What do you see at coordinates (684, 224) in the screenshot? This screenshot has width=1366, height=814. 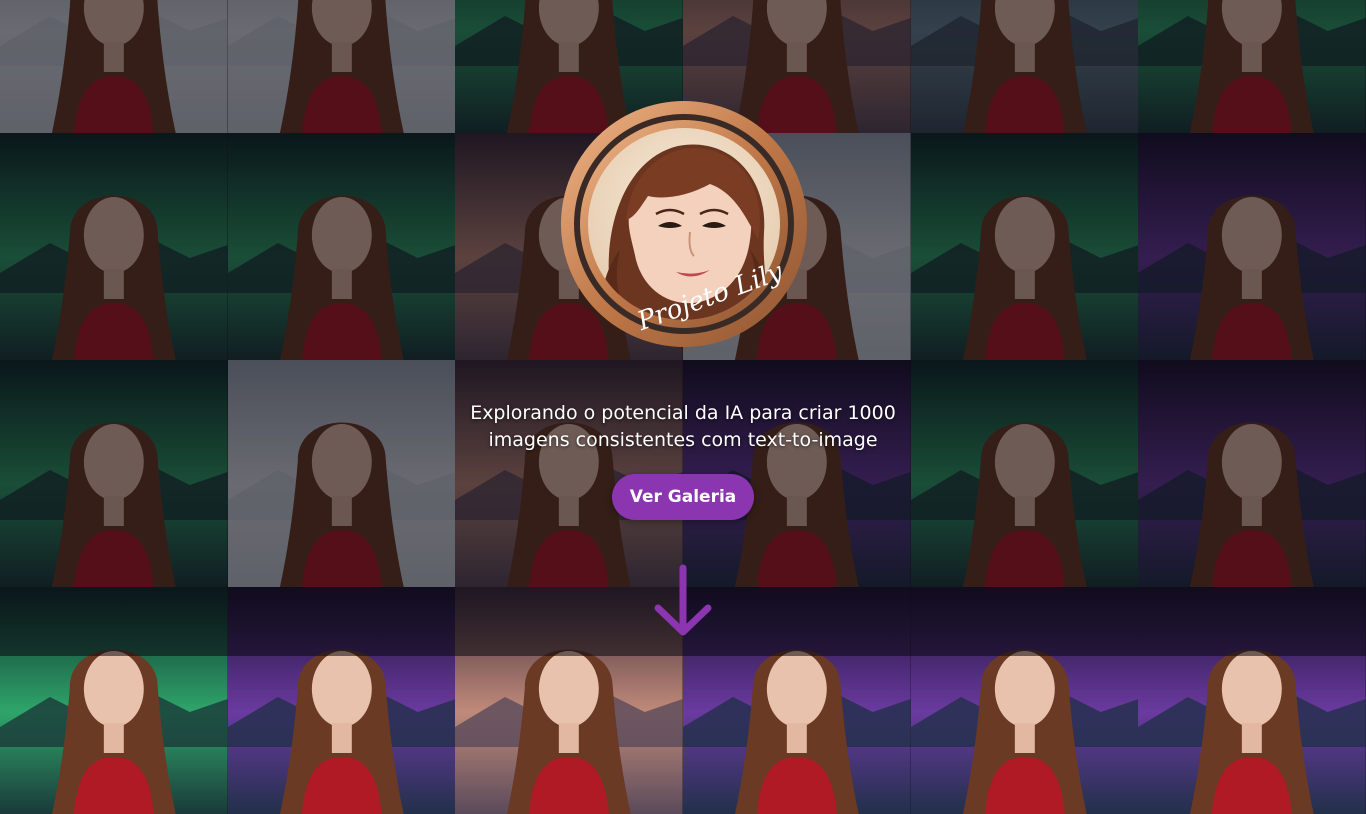 I see `projeto-lily-logo: Projeto Lily` at bounding box center [684, 224].